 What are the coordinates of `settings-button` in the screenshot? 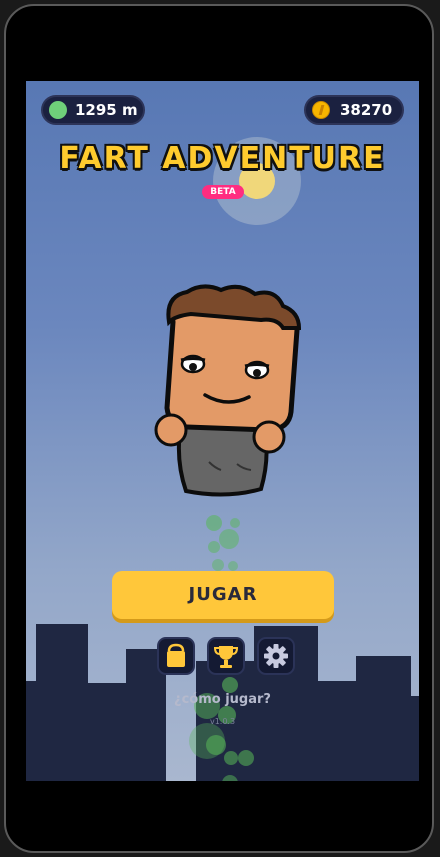 It's located at (276, 656).